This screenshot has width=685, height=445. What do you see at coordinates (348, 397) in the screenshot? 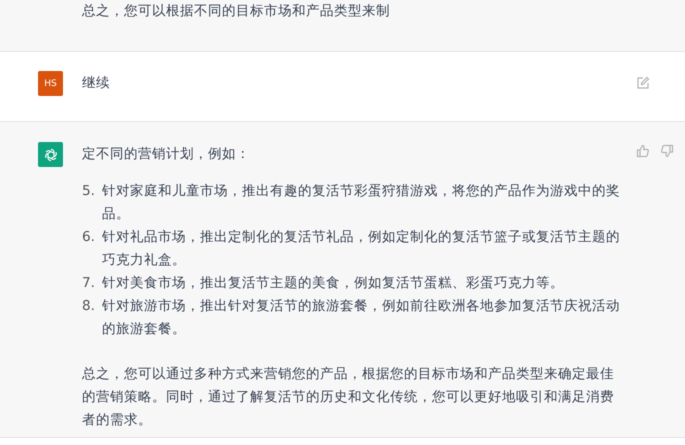
I see `message-text: 总之，您可以通过多种方式来营销您的产品，根据您的目标市场和产品类型来确定最佳的营销策略。同时，通过了解复活节的历史和文化传统，您可以更好地吸引和满足消费者的需求。` at bounding box center [348, 397].